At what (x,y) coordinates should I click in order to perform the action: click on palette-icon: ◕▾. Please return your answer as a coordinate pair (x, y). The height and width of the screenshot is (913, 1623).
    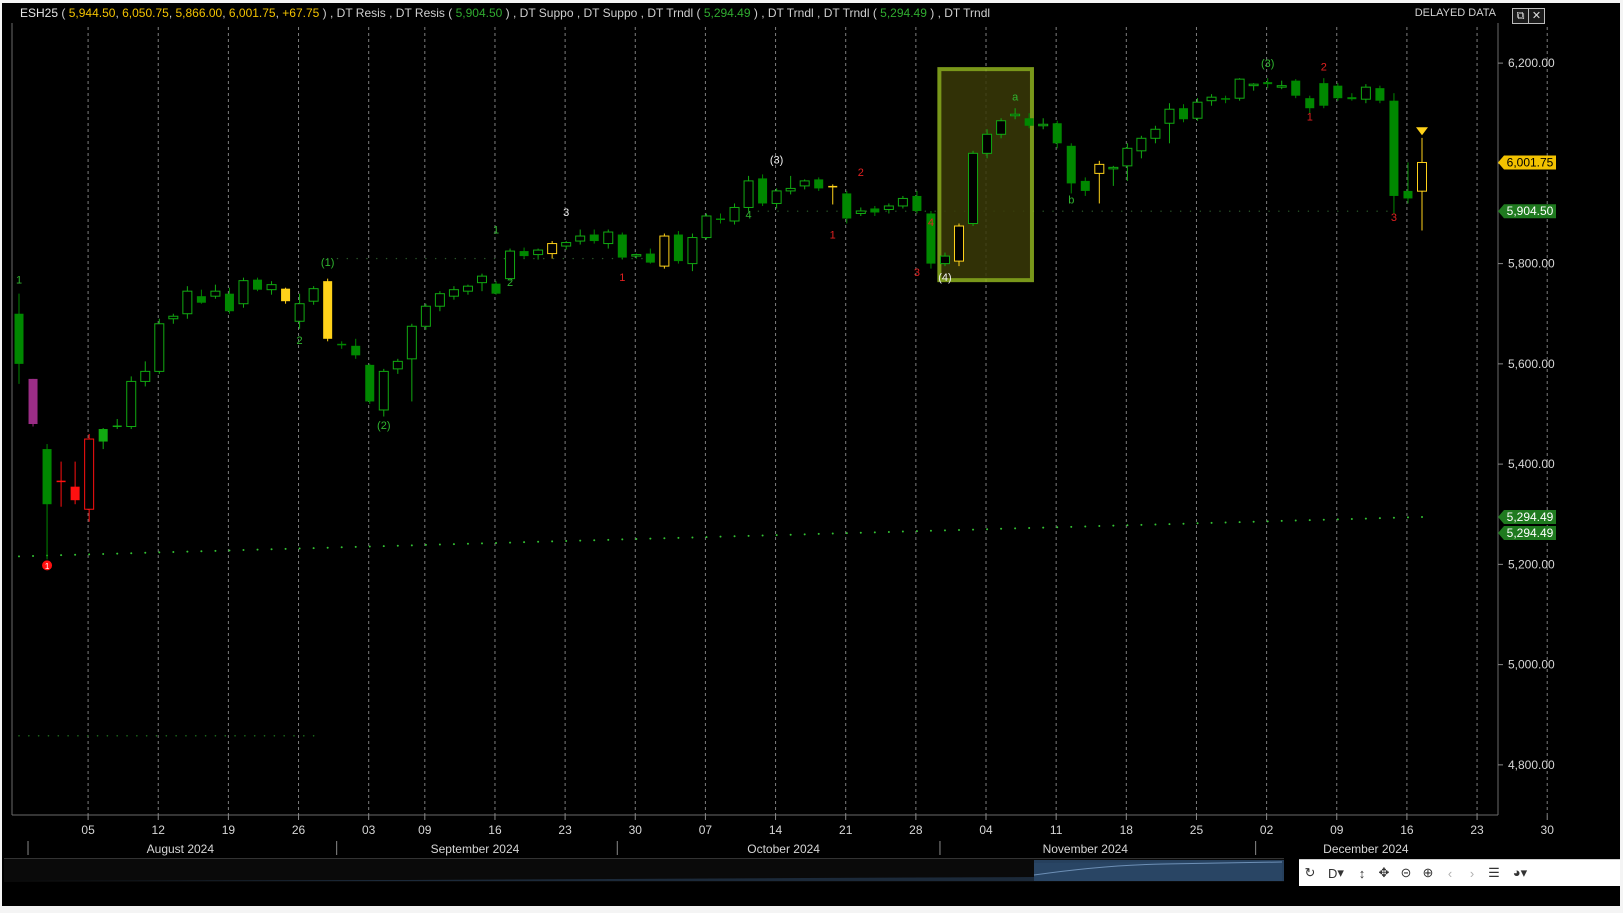
    Looking at the image, I should click on (1520, 873).